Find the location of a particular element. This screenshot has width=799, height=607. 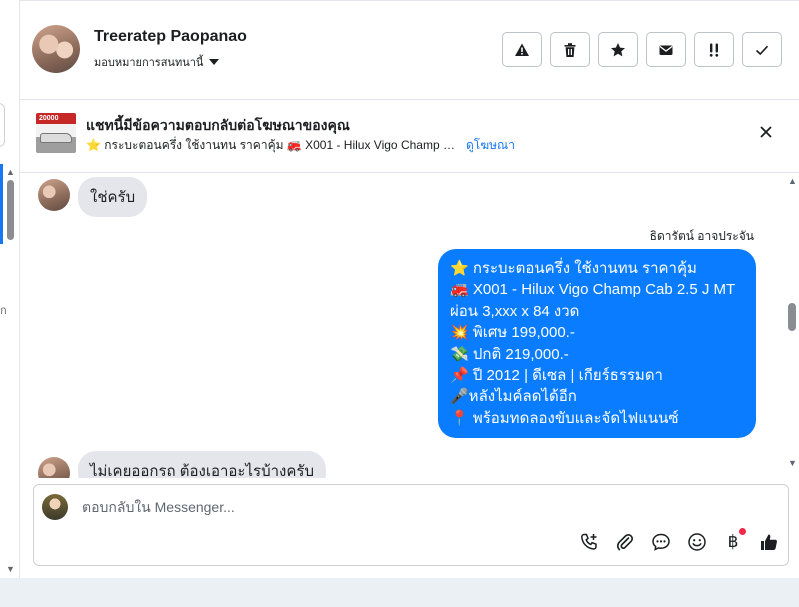

conversation-list-edge: ▲ ก ▼ is located at coordinates (10, 289).